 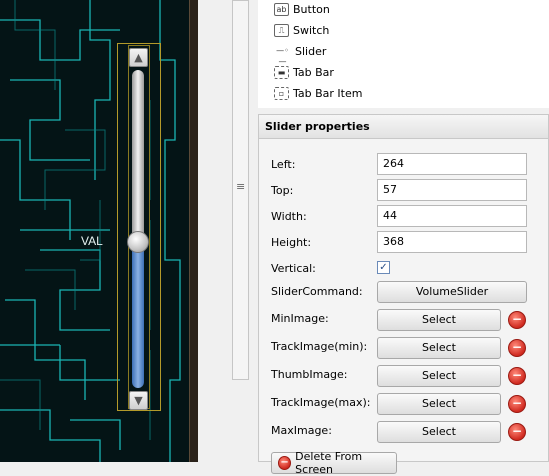 I want to click on top-label: Top:, so click(x=282, y=190).